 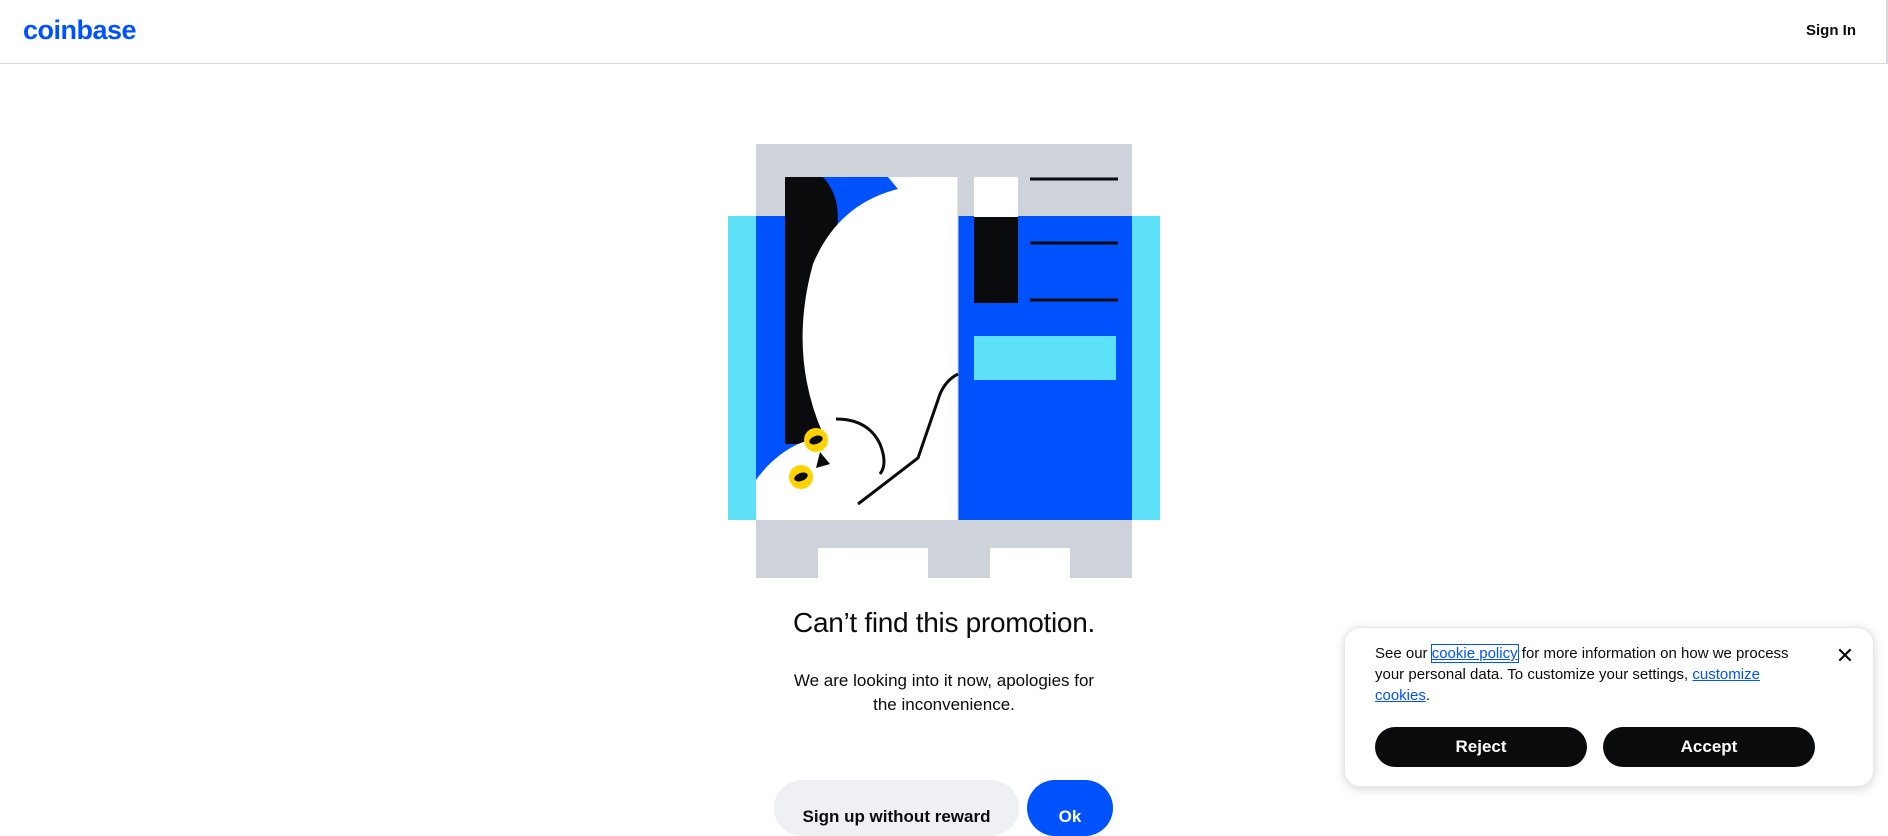 What do you see at coordinates (1831, 30) in the screenshot?
I see `sign-in-link: Sign In` at bounding box center [1831, 30].